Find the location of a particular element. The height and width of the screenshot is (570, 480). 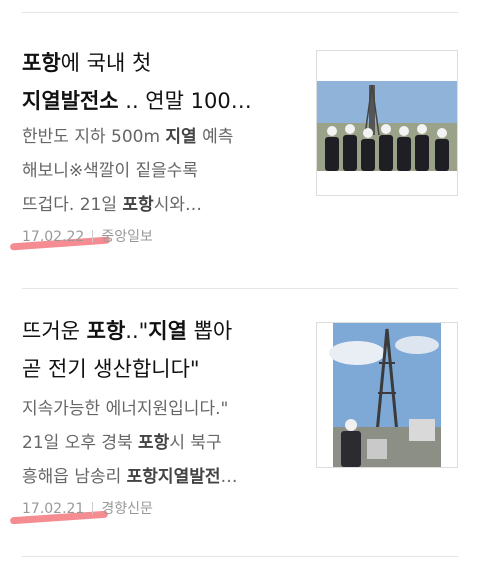

article-source: 중앙일보 is located at coordinates (127, 237).